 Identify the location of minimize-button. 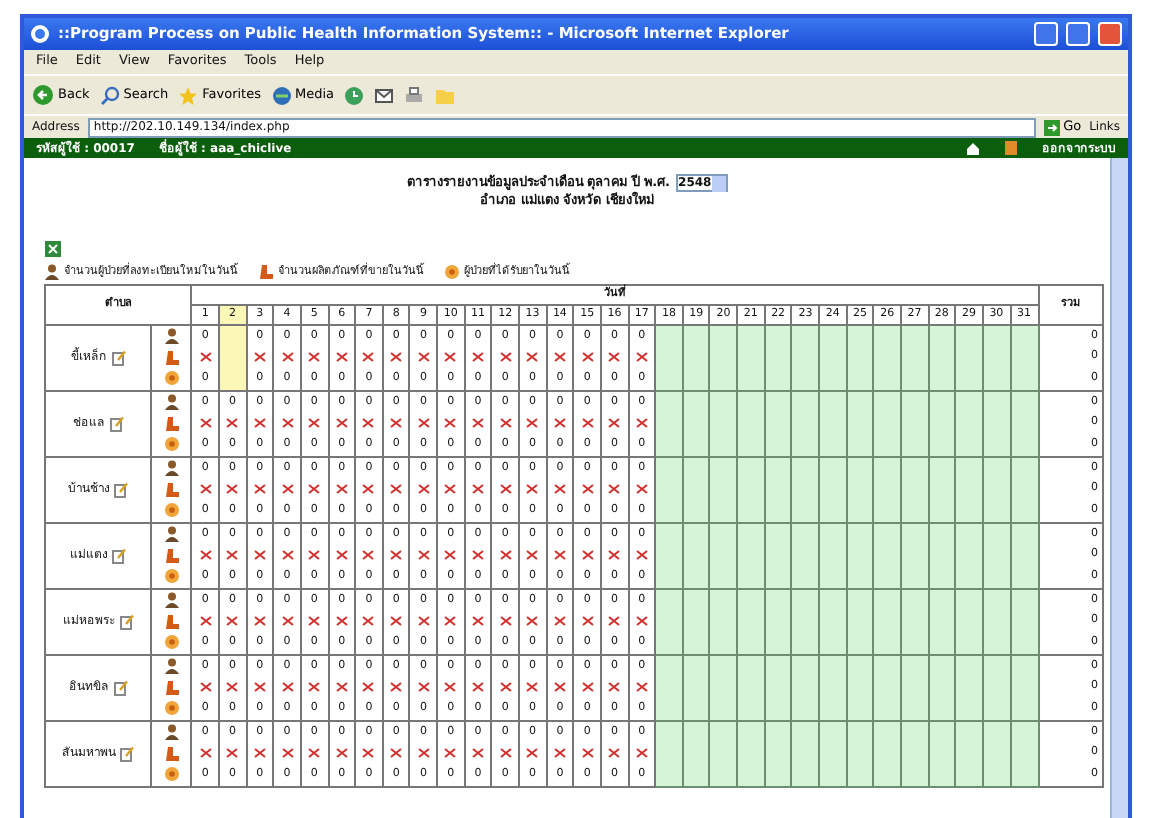
(1046, 34).